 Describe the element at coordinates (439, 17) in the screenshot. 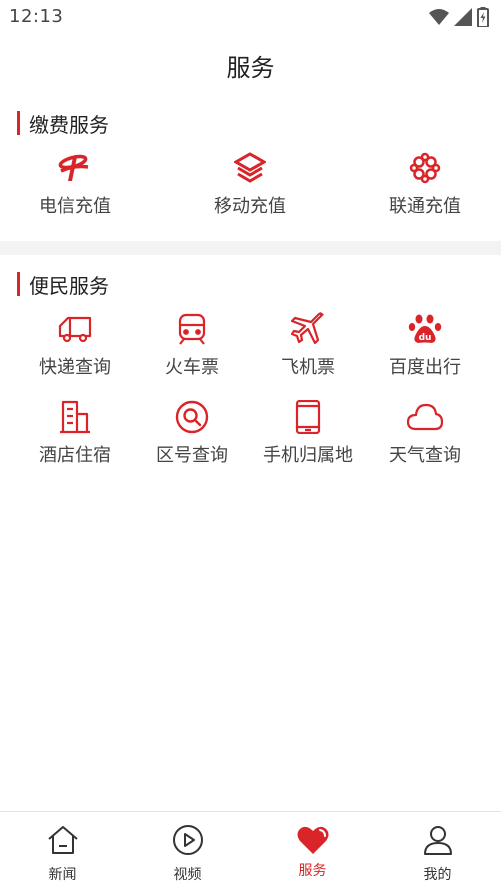

I see `wifi-icon` at that location.